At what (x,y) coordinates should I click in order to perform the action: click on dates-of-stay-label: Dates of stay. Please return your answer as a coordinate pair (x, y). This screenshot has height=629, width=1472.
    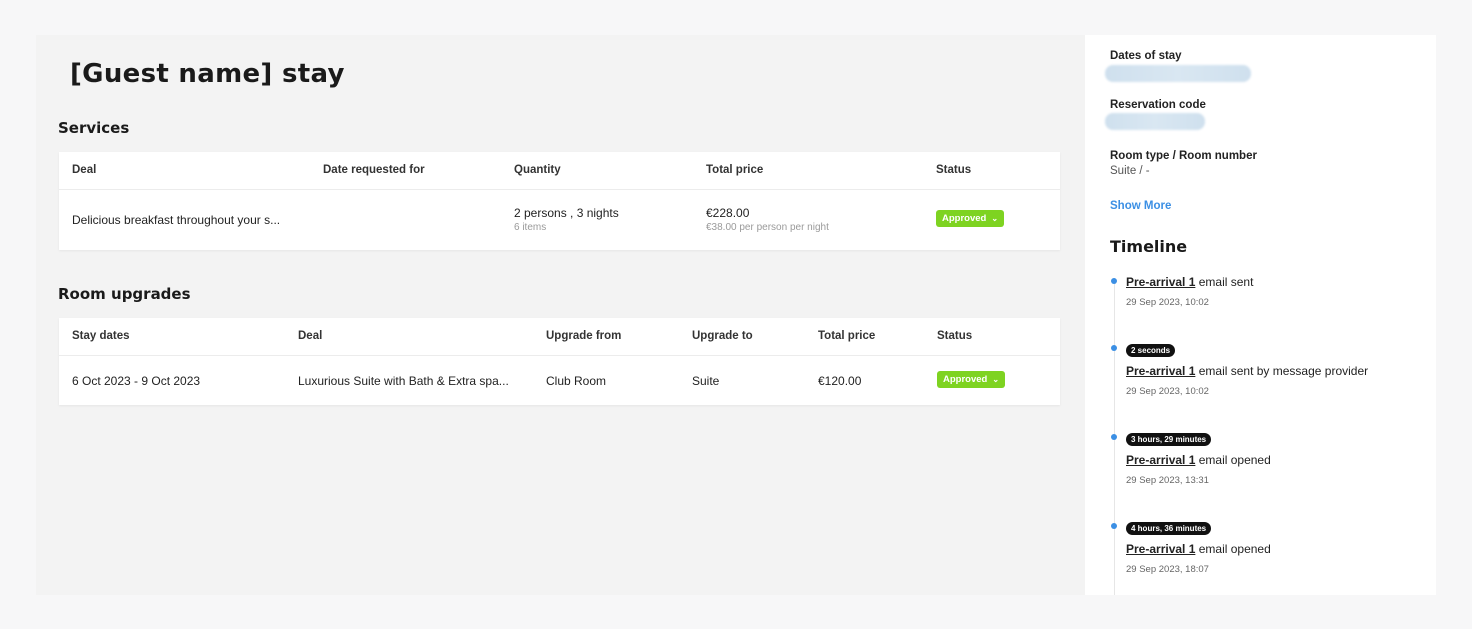
    Looking at the image, I should click on (1146, 56).